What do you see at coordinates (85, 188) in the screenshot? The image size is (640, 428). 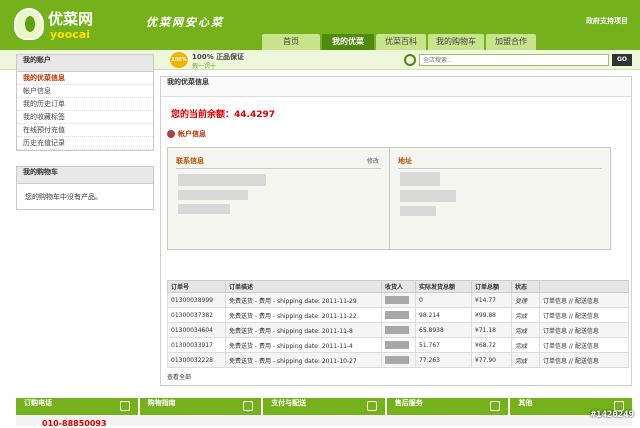 I see `cart-box: 我的购物车 您的购物车中没有产品。` at bounding box center [85, 188].